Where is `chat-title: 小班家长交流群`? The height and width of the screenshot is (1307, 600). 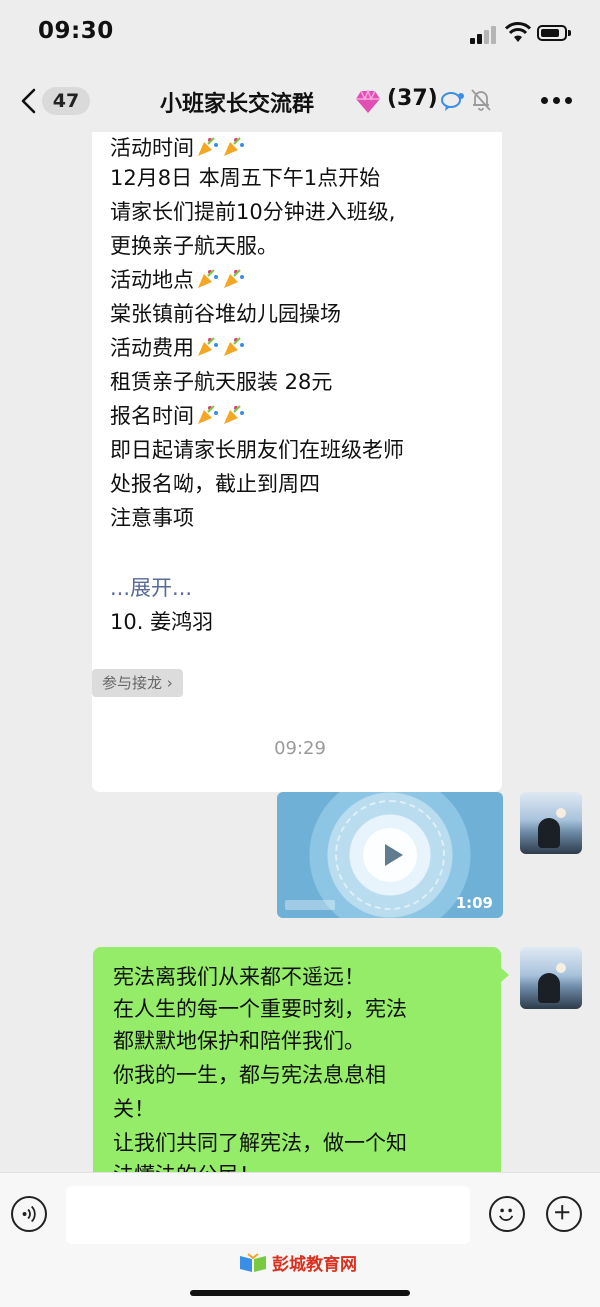 chat-title: 小班家长交流群 is located at coordinates (237, 104).